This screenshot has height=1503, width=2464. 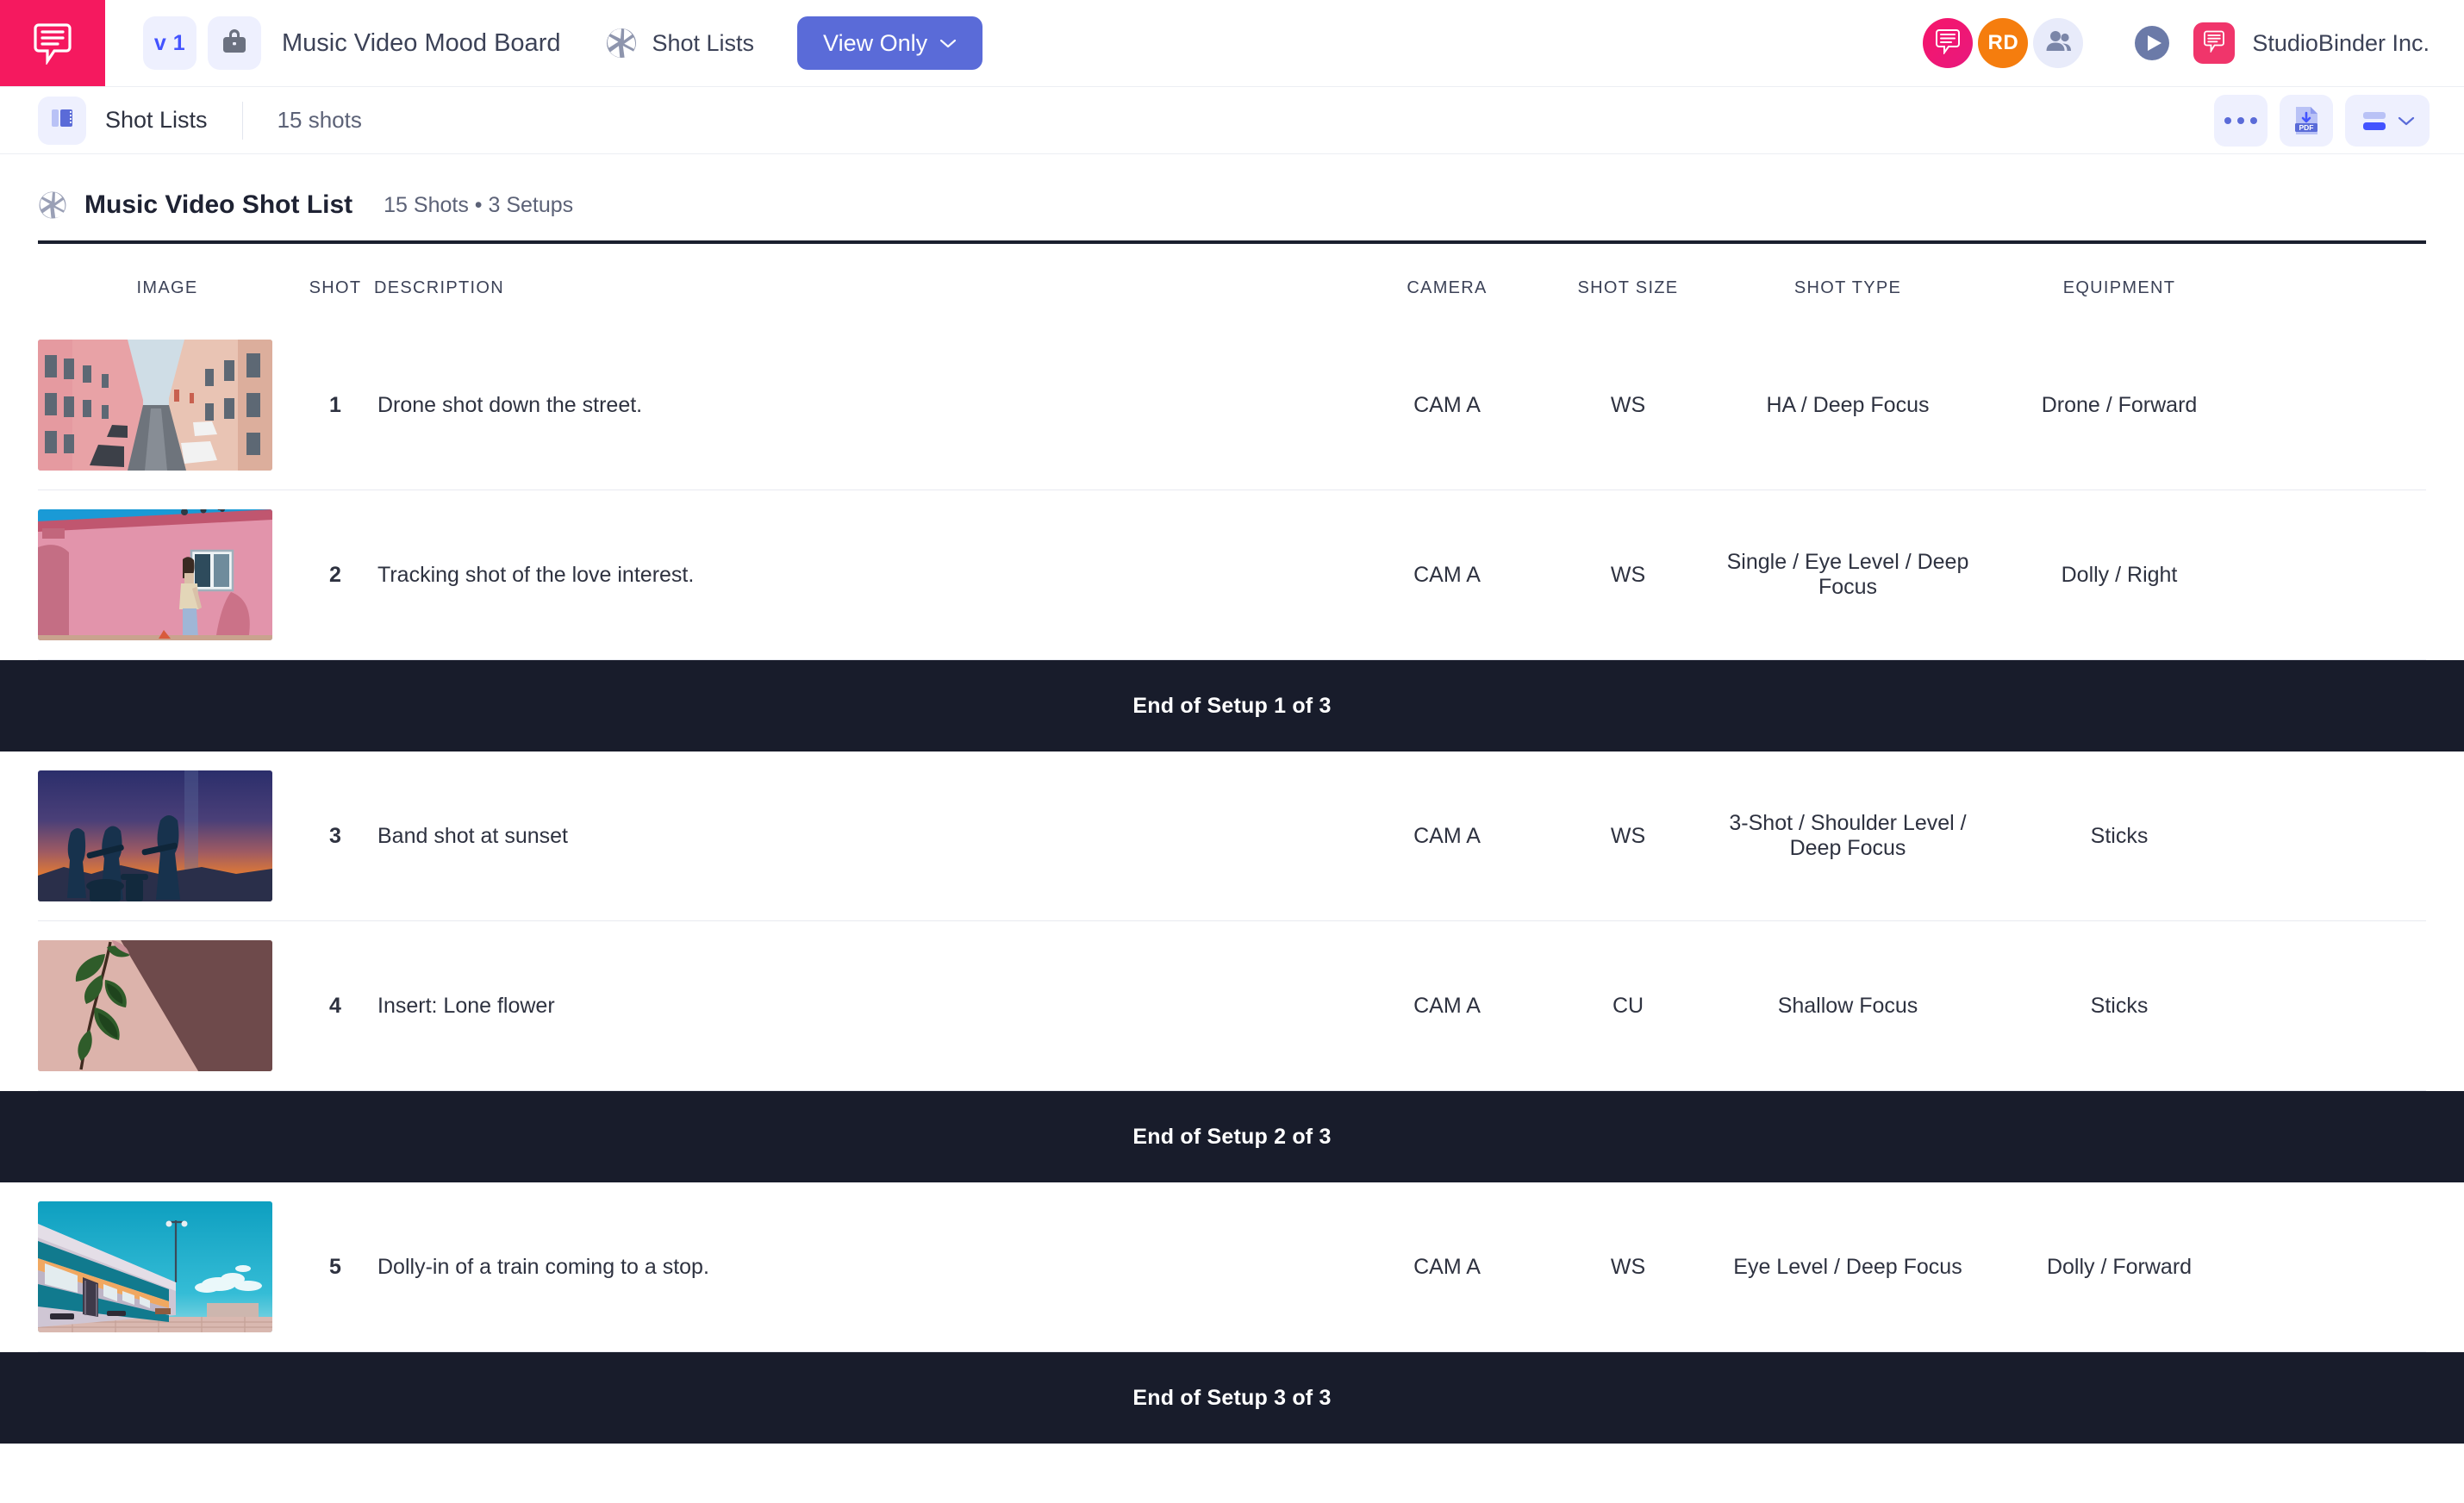 I want to click on sub-bar-title: Shot Lists, so click(x=156, y=120).